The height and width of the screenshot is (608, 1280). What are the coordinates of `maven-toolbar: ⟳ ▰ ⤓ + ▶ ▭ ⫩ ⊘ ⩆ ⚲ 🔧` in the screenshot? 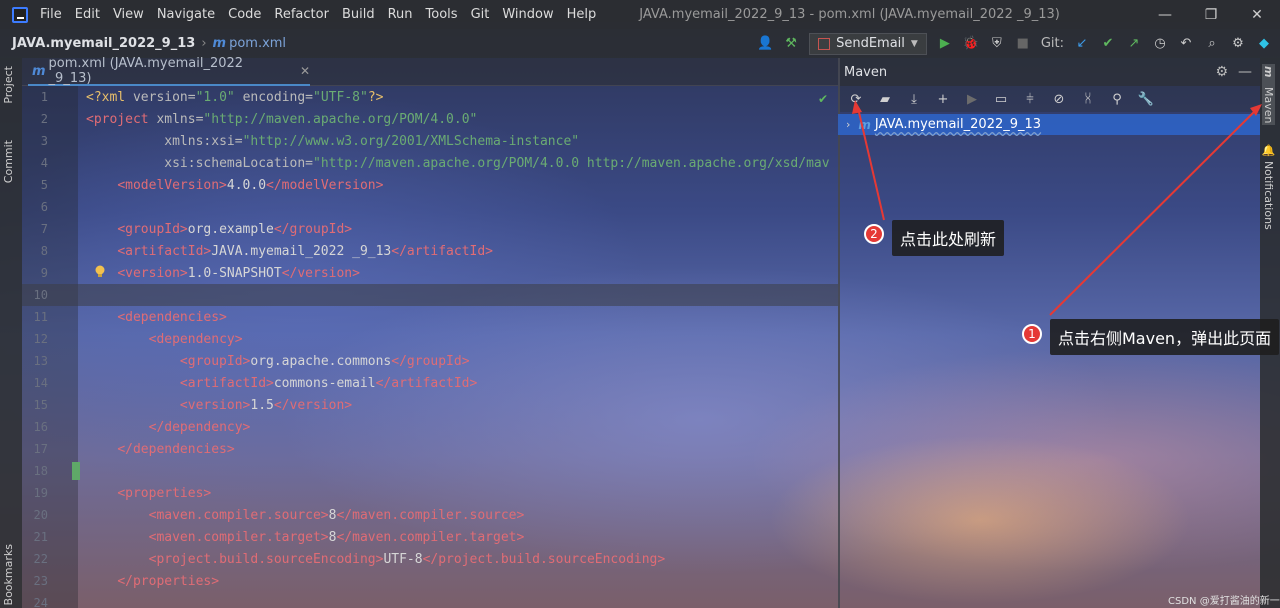 It's located at (1050, 99).